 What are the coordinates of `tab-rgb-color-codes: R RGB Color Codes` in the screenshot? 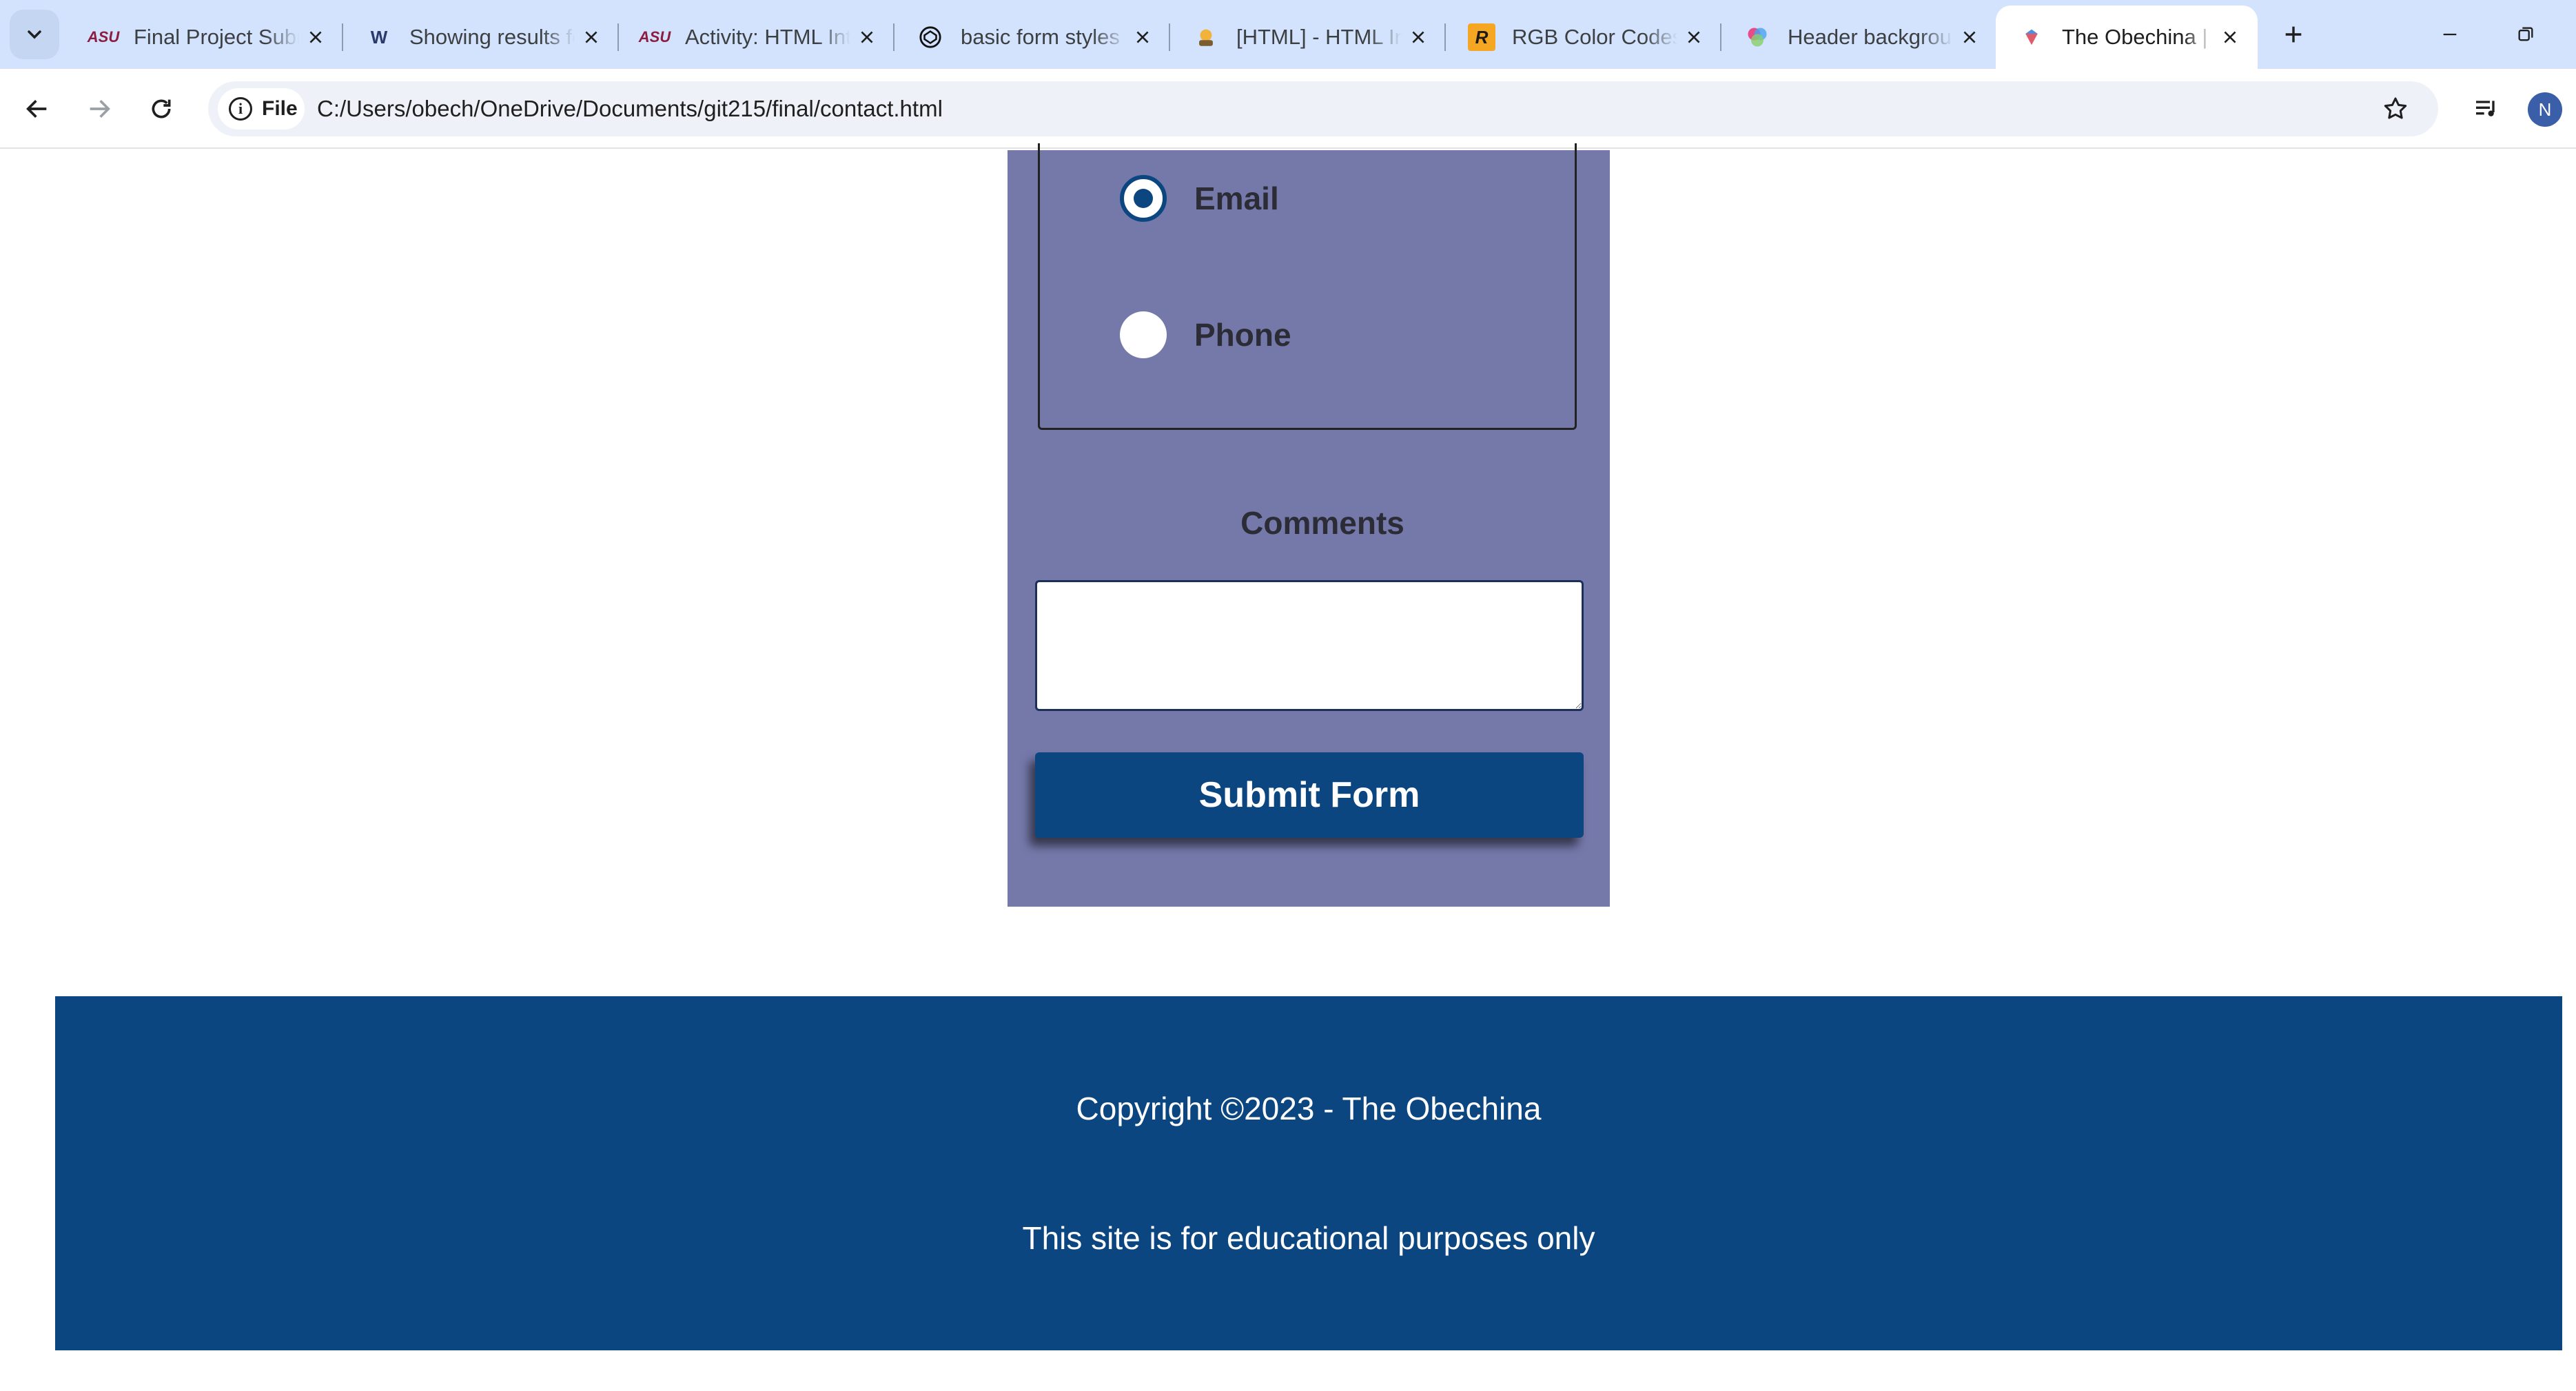 It's located at (1583, 37).